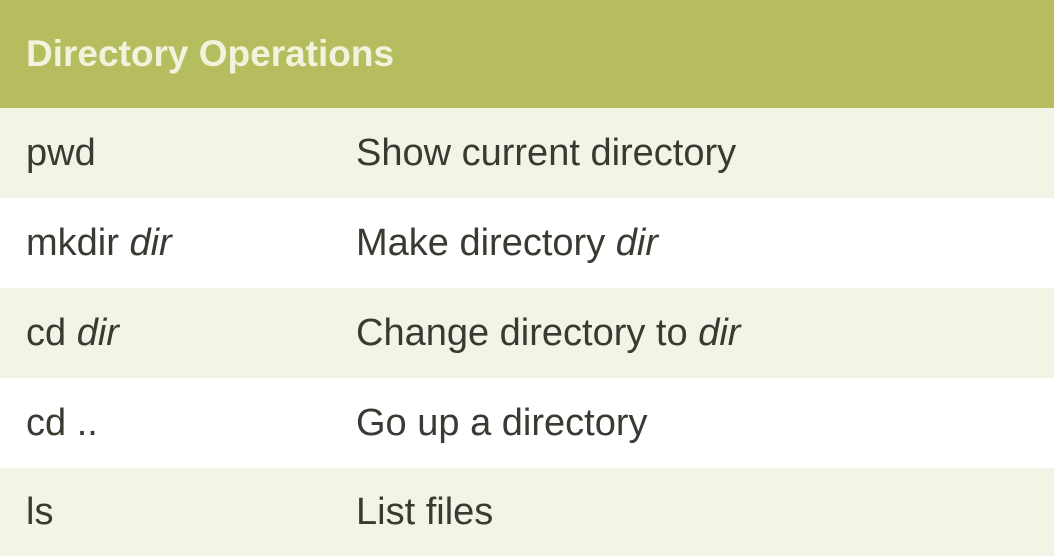 This screenshot has height=556, width=1054. I want to click on description-cell: Change directory to dir, so click(705, 333).